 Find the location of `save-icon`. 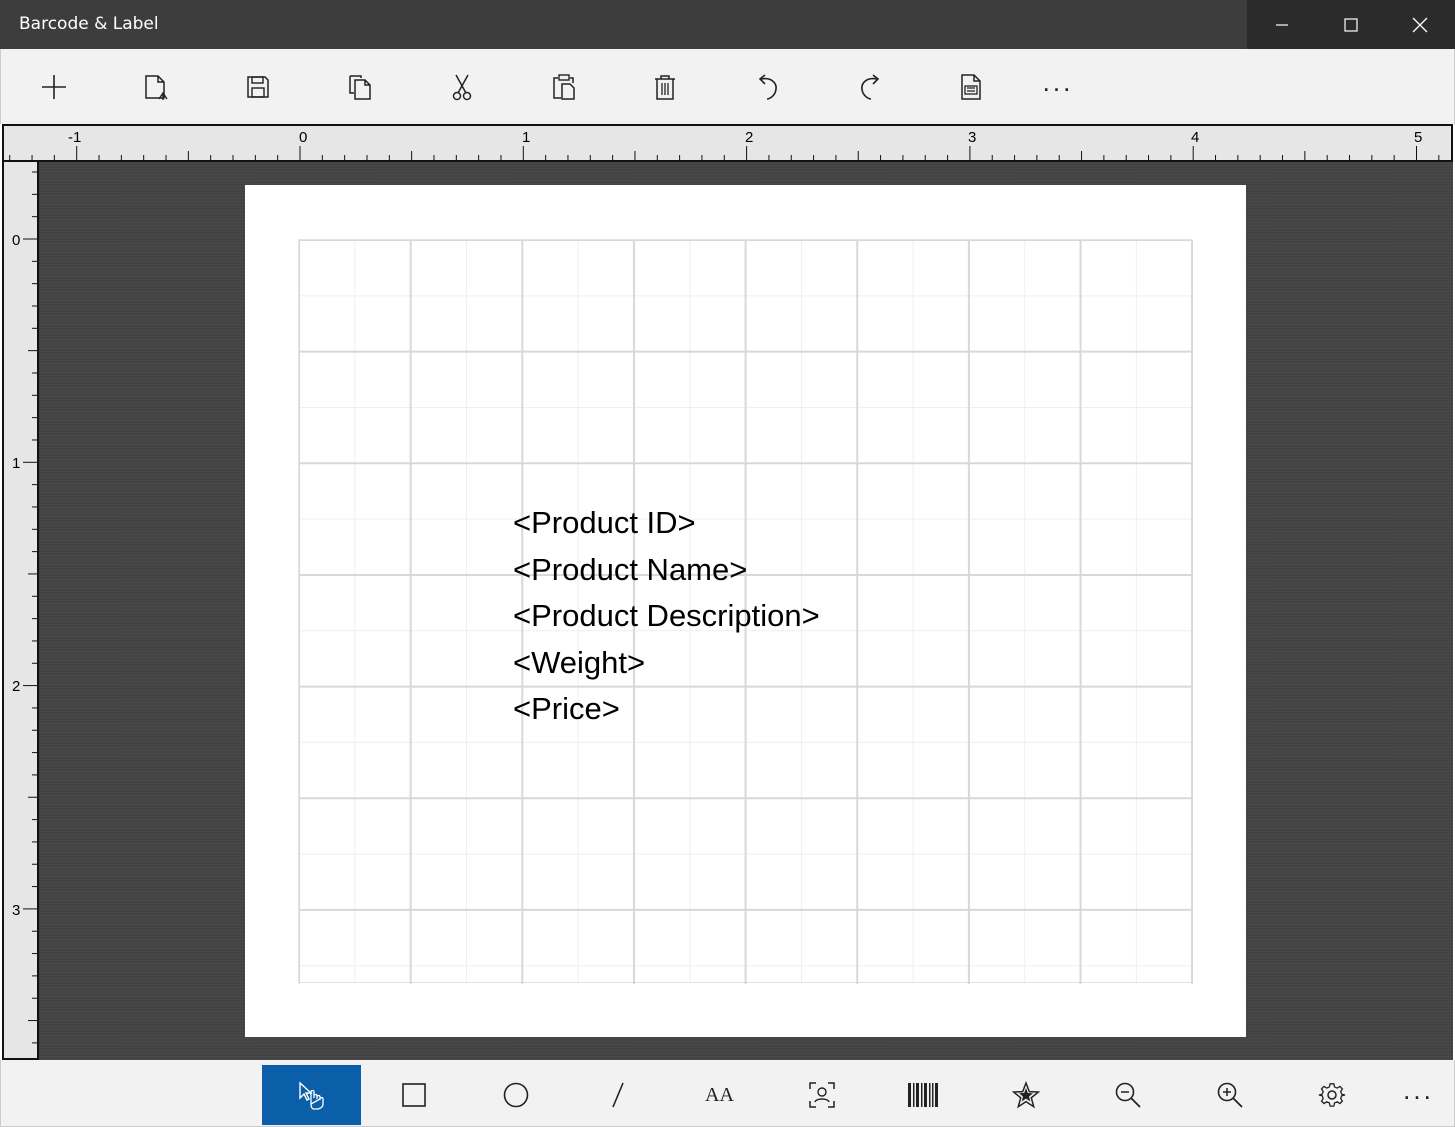

save-icon is located at coordinates (258, 87).